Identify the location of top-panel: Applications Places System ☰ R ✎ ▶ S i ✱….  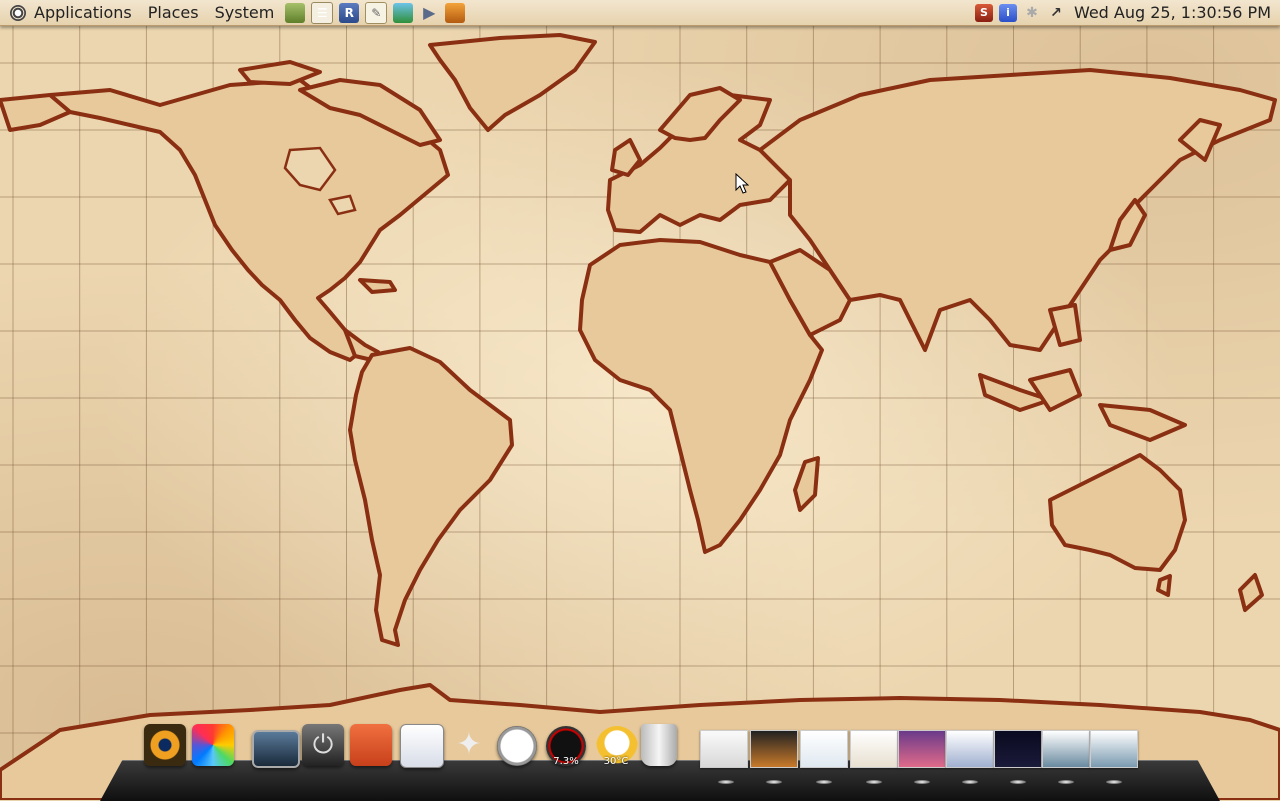
(640, 13).